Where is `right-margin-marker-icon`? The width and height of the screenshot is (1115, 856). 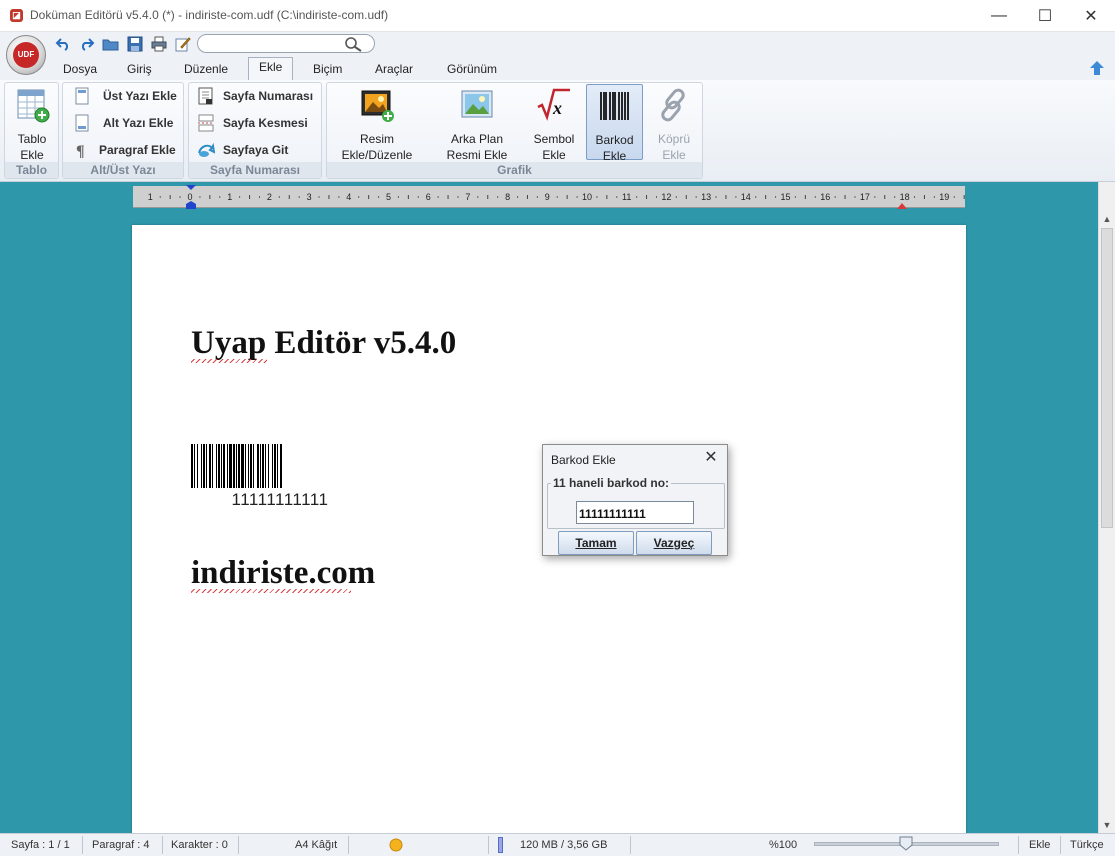
right-margin-marker-icon is located at coordinates (902, 205).